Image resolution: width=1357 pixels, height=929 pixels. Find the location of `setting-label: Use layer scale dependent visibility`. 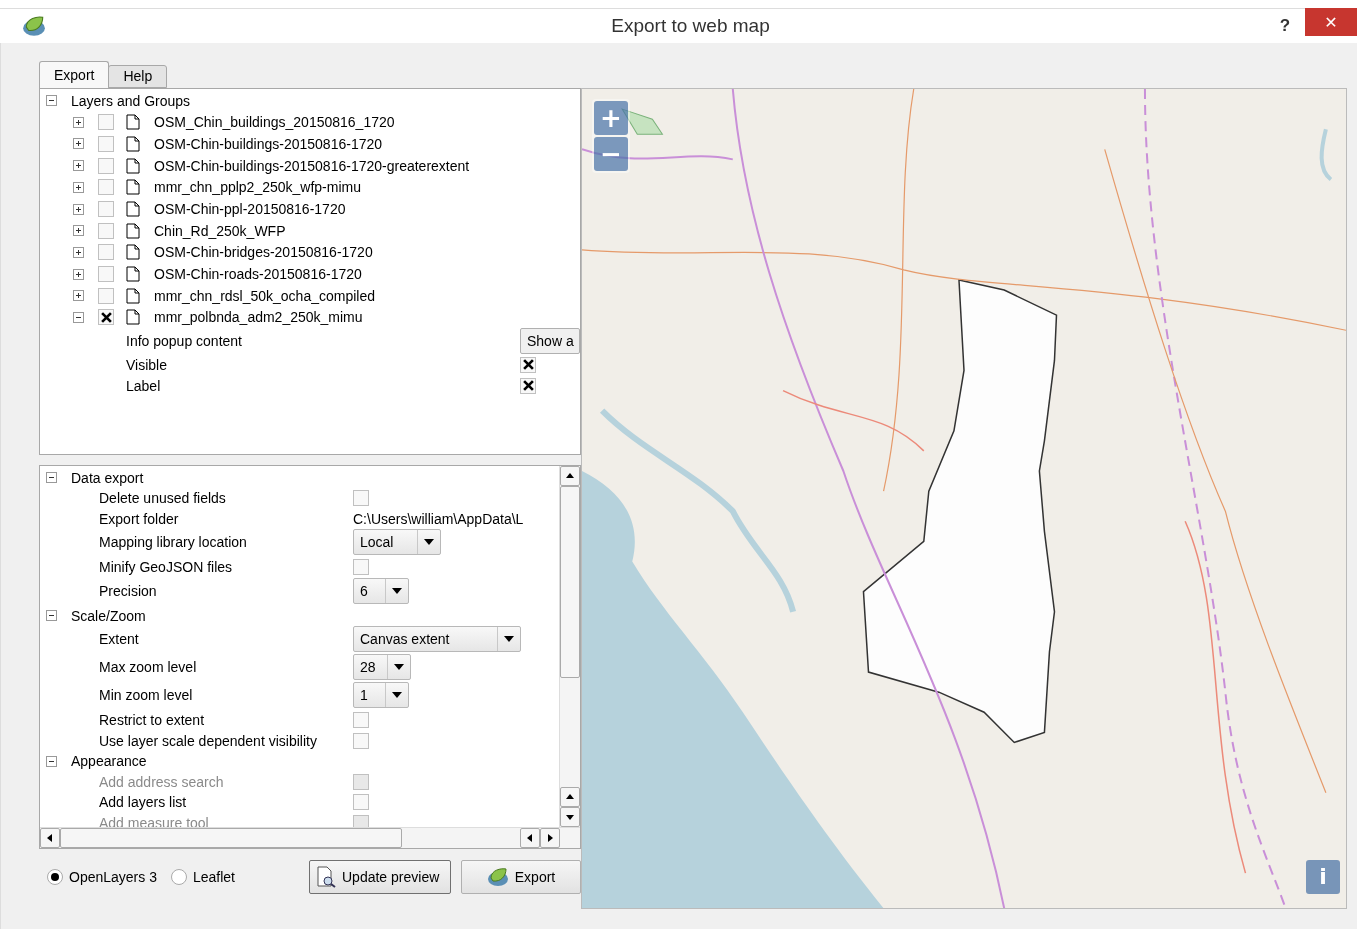

setting-label: Use layer scale dependent visibility is located at coordinates (208, 740).